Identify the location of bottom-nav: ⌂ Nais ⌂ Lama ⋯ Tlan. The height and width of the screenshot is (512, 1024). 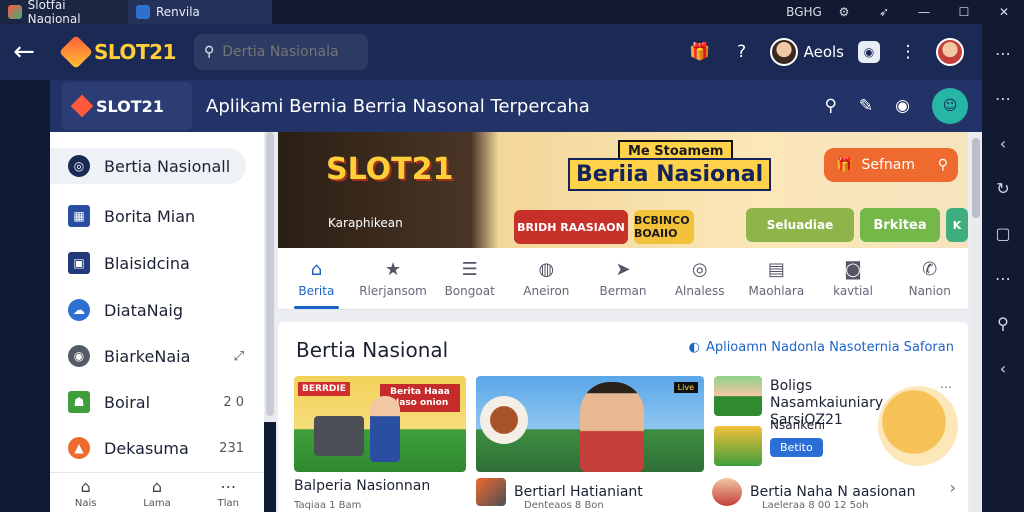
(157, 492).